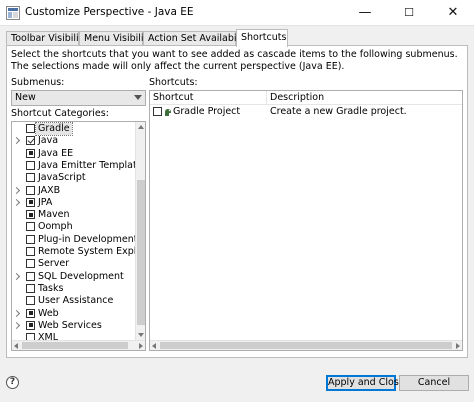 This screenshot has width=474, height=402. Describe the element at coordinates (48, 141) in the screenshot. I see `category-label: Java` at that location.